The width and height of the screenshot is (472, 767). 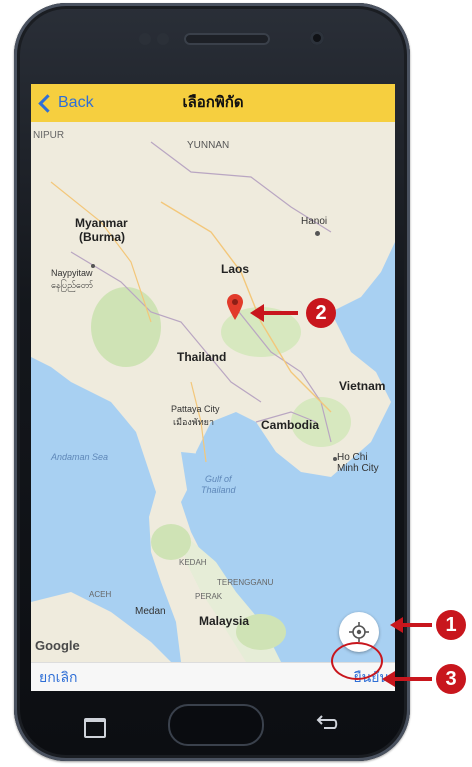 What do you see at coordinates (451, 679) in the screenshot?
I see `callout-3: 3` at bounding box center [451, 679].